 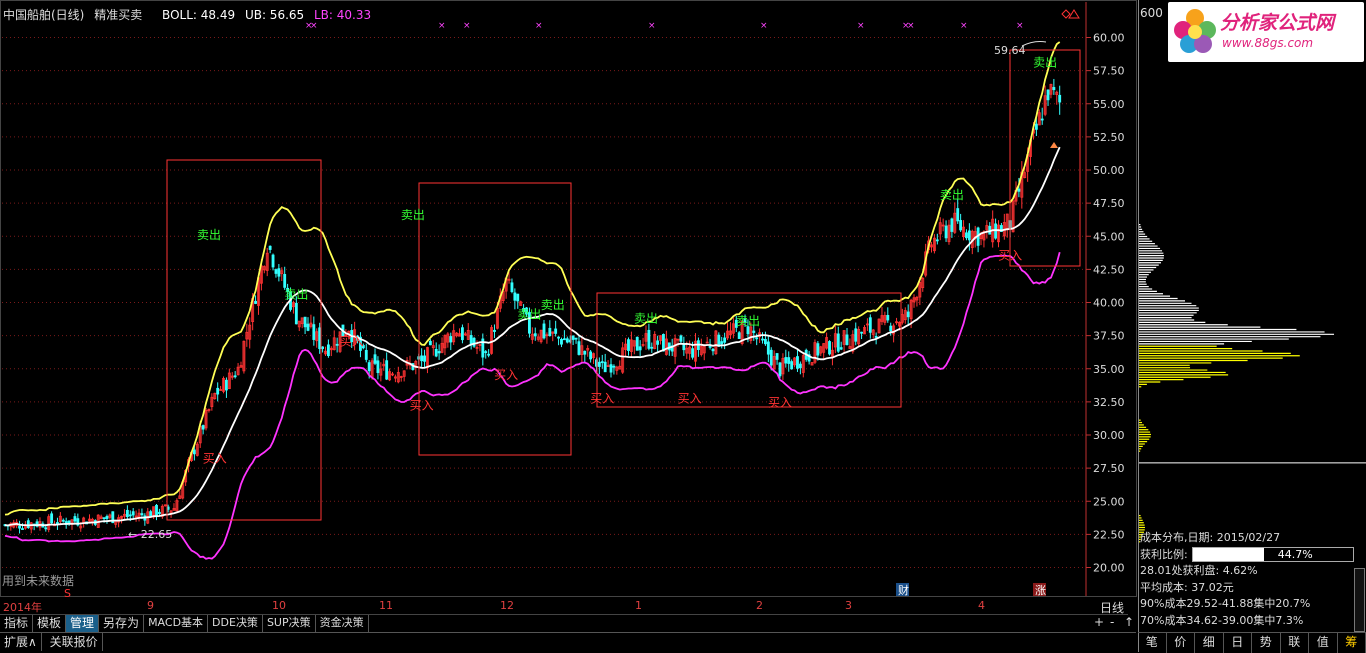 What do you see at coordinates (21, 642) in the screenshot?
I see `expand-button: 扩展∧` at bounding box center [21, 642].